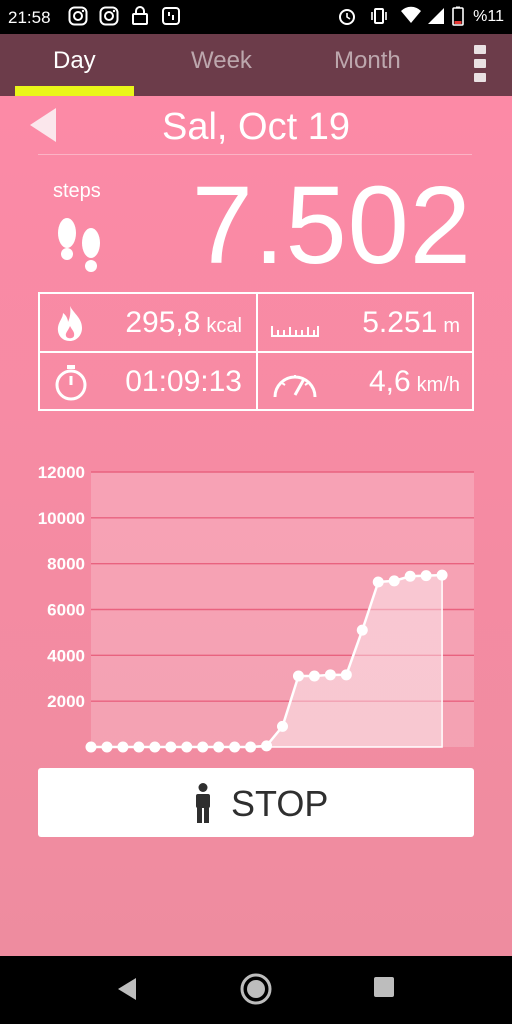  What do you see at coordinates (140, 15) in the screenshot?
I see `lock-icon` at bounding box center [140, 15].